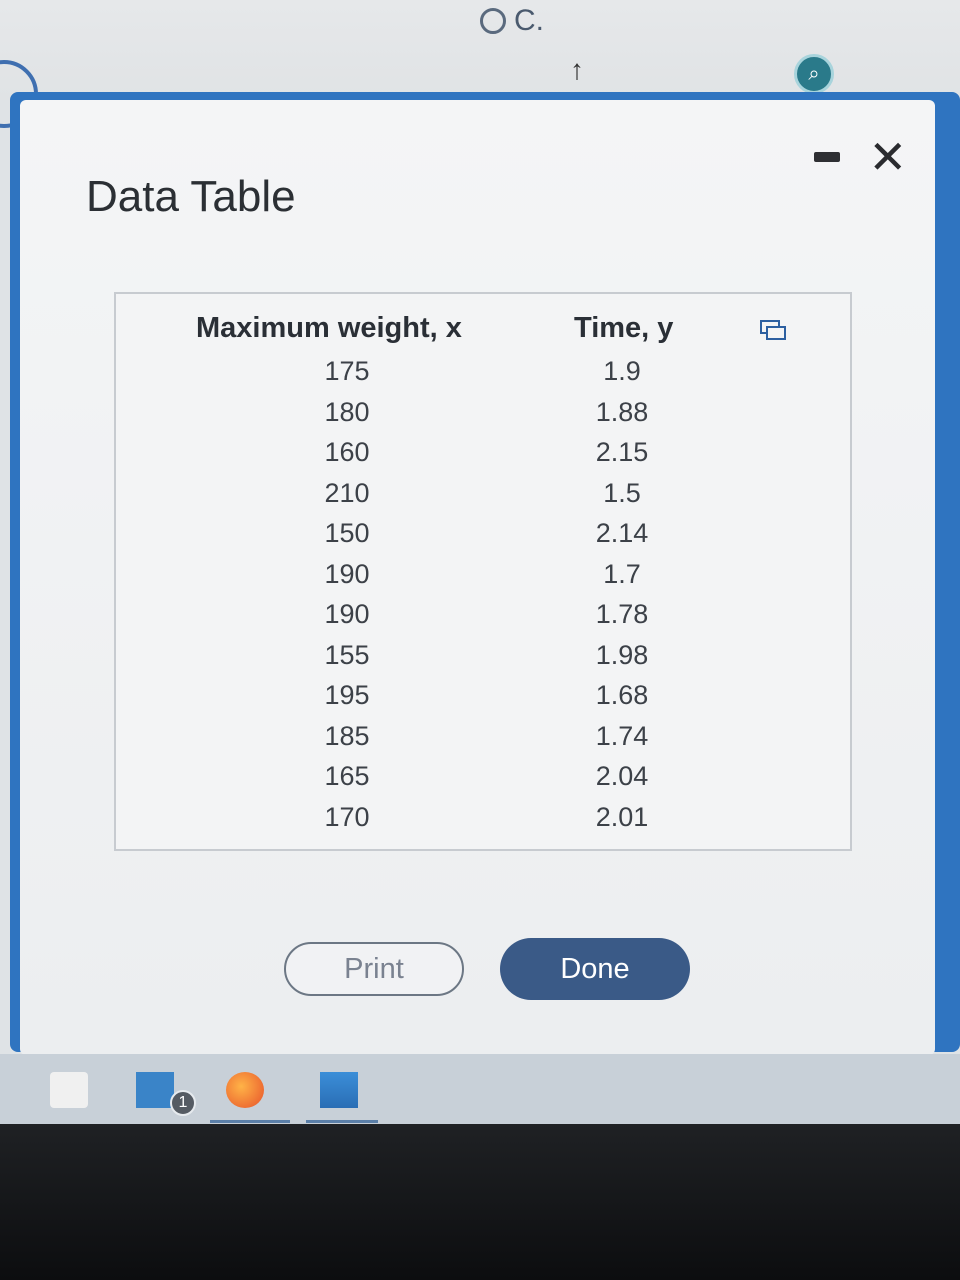 Image resolution: width=960 pixels, height=1280 pixels. I want to click on weight-cell: 155, so click(347, 654).